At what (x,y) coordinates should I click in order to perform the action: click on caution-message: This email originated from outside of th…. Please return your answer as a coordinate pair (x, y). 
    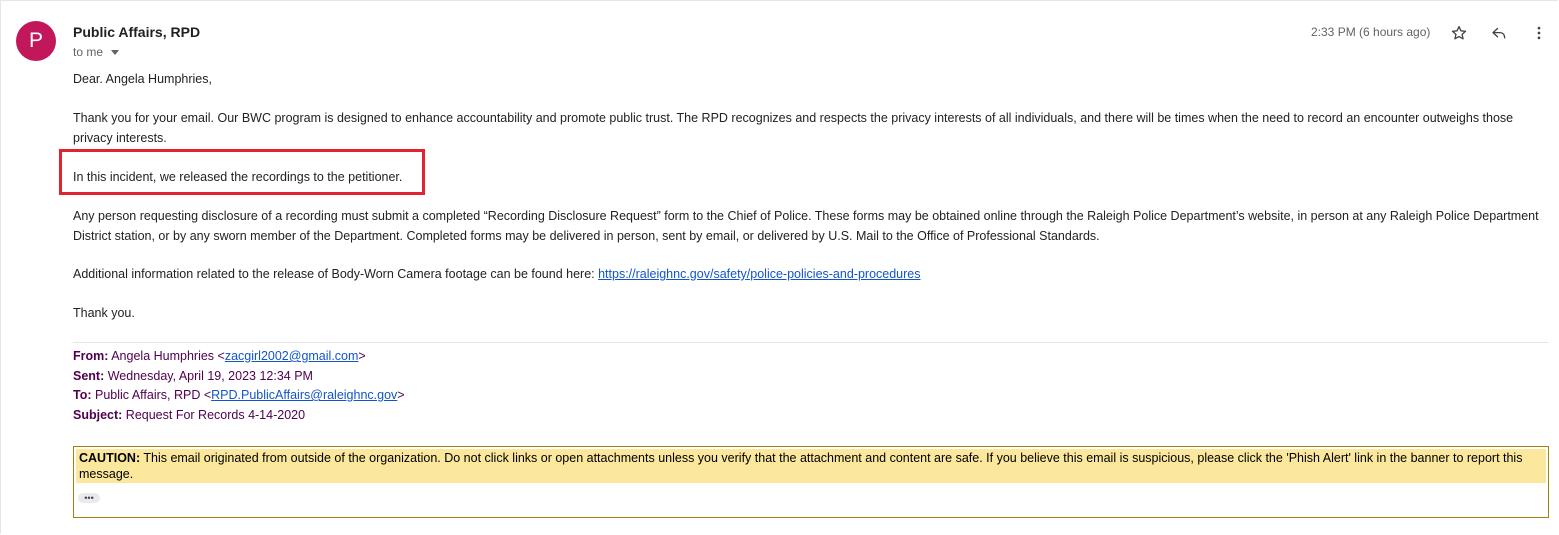
    Looking at the image, I should click on (801, 466).